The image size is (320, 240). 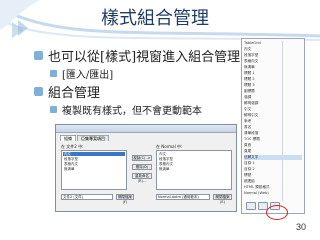 I want to click on bullet-2: [匯入/匯出], so click(x=81, y=73).